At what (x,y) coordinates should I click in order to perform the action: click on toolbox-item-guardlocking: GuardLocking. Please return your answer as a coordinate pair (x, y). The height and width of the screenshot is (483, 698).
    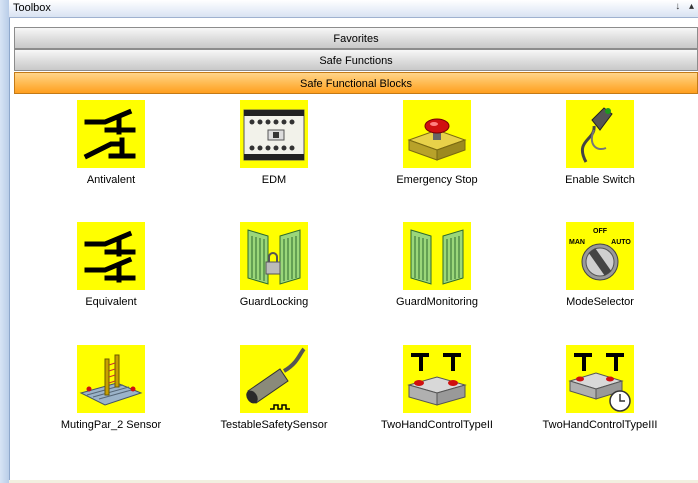
    Looking at the image, I should click on (274, 265).